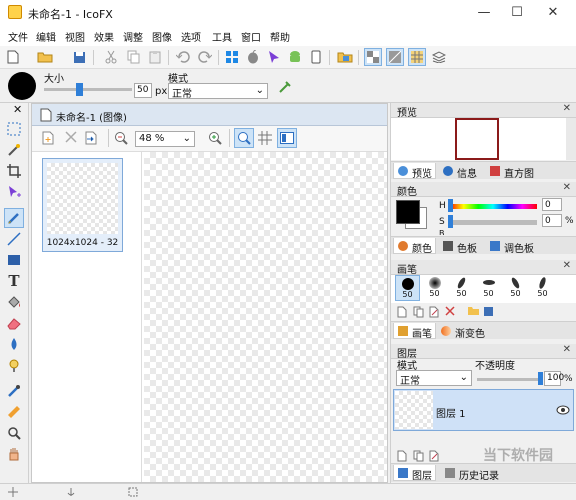 Image resolution: width=576 pixels, height=500 pixels. Describe the element at coordinates (418, 313) in the screenshot. I see `duplicate-brush-icon` at that location.